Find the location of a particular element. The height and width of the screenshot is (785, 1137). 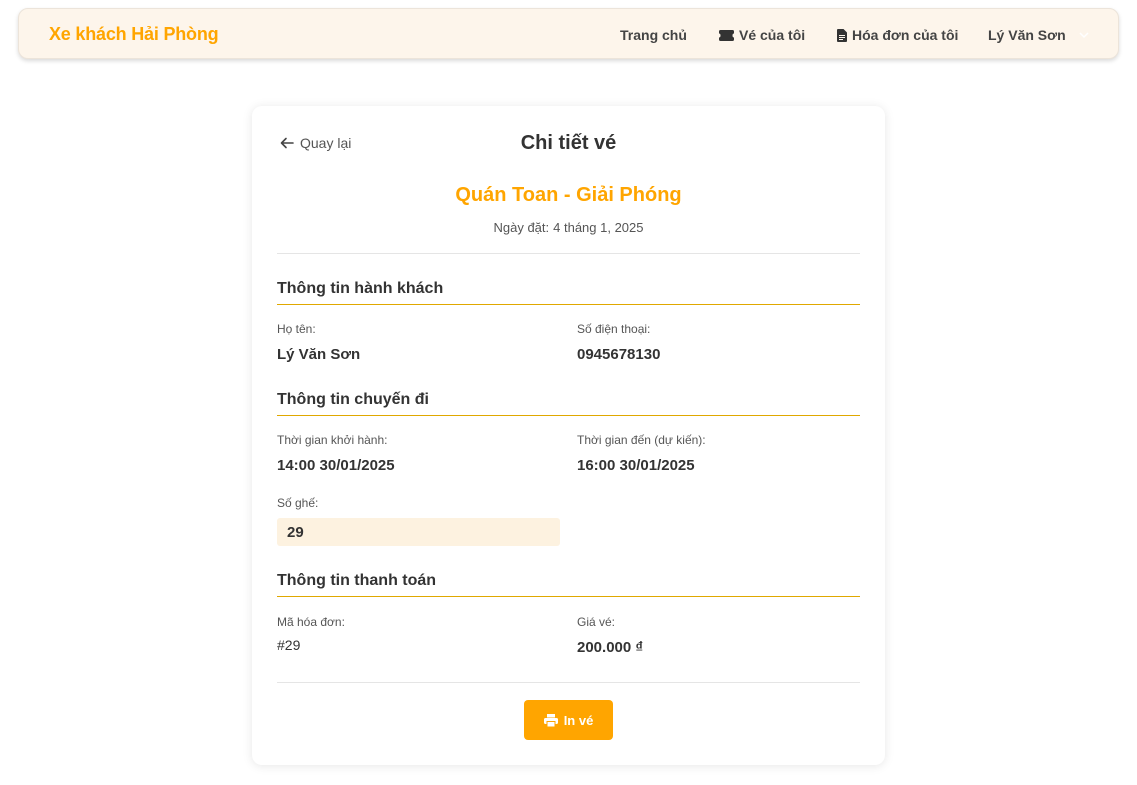

passenger-name: Lý Văn Sơn is located at coordinates (319, 354).